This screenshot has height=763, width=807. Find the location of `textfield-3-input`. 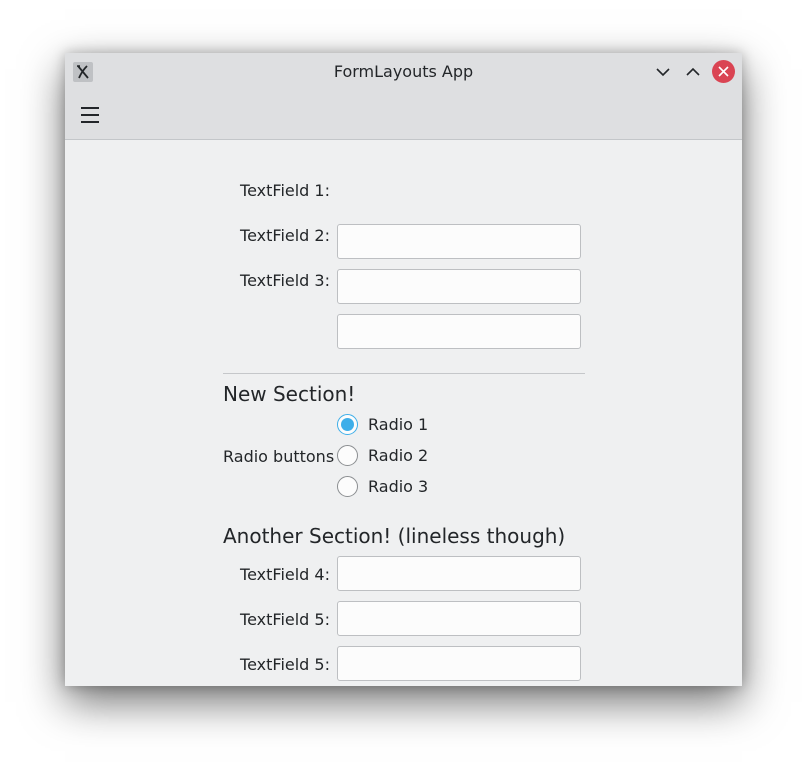

textfield-3-input is located at coordinates (459, 331).